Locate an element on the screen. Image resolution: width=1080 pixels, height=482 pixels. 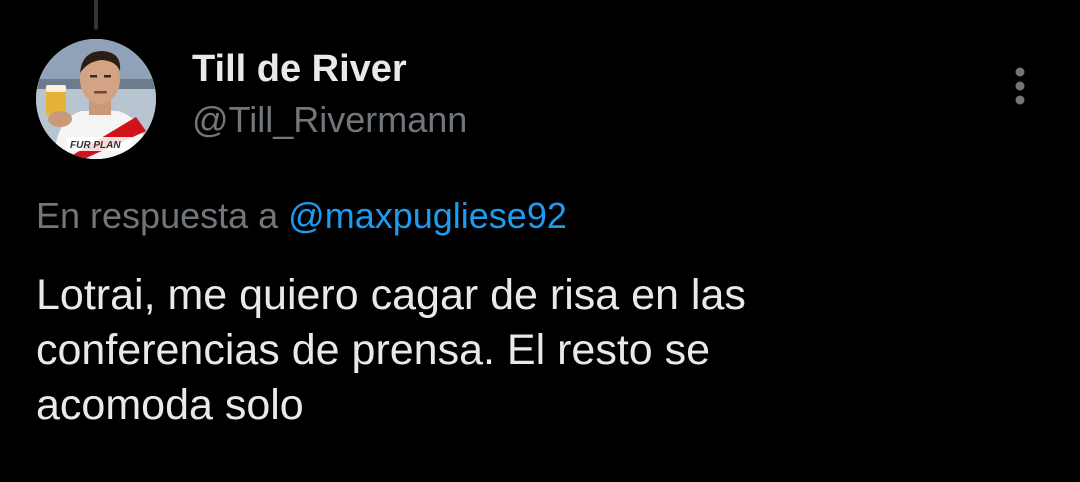
display-name: Till de River is located at coordinates (329, 69).